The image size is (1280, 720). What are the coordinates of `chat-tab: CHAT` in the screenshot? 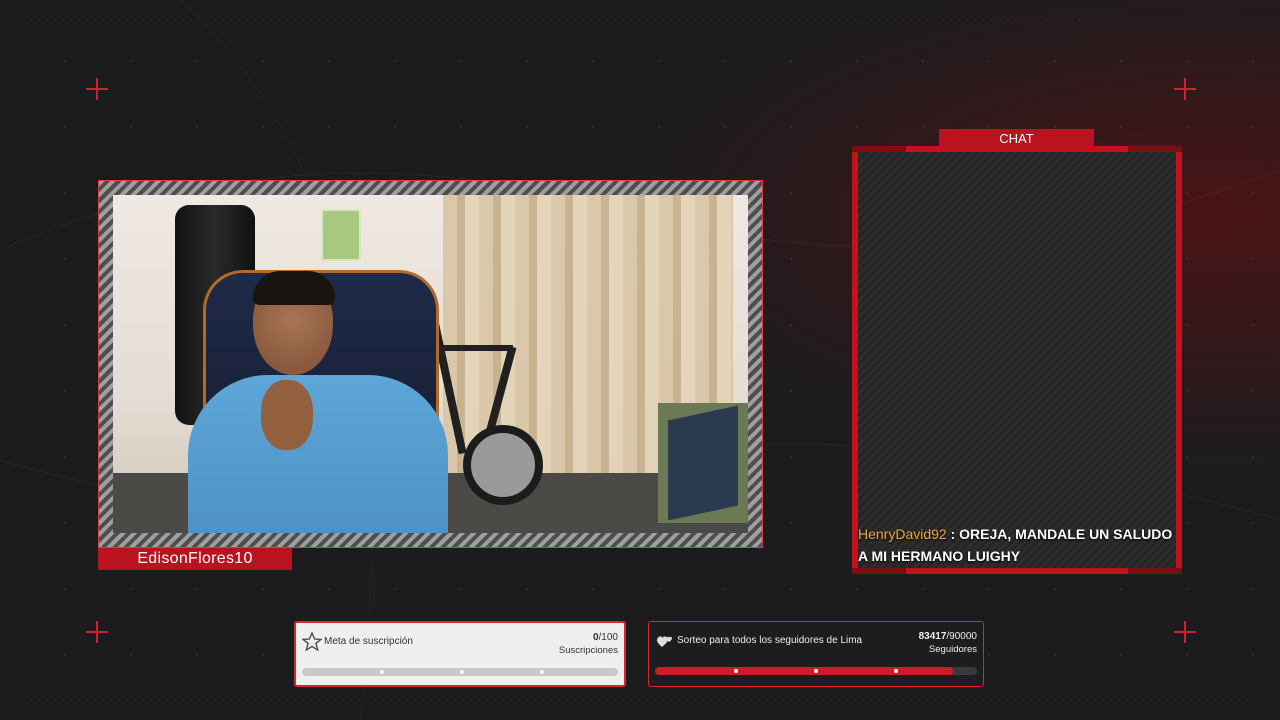 It's located at (1016, 138).